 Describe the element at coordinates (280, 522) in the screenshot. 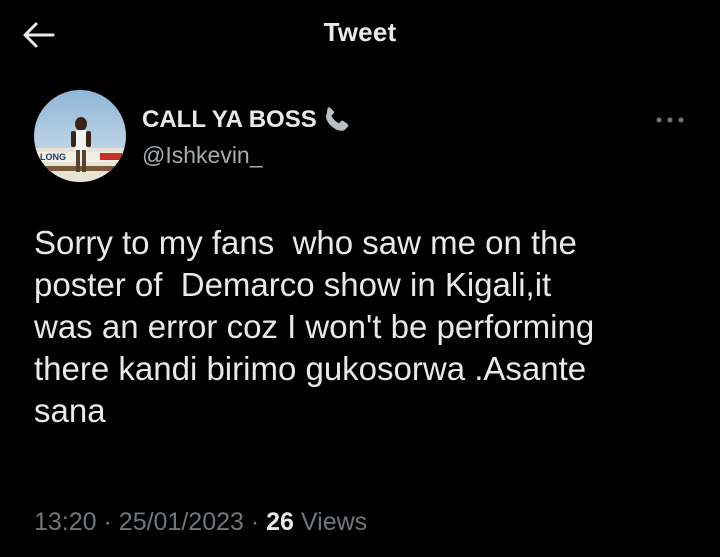

I see `views-count: 26` at that location.